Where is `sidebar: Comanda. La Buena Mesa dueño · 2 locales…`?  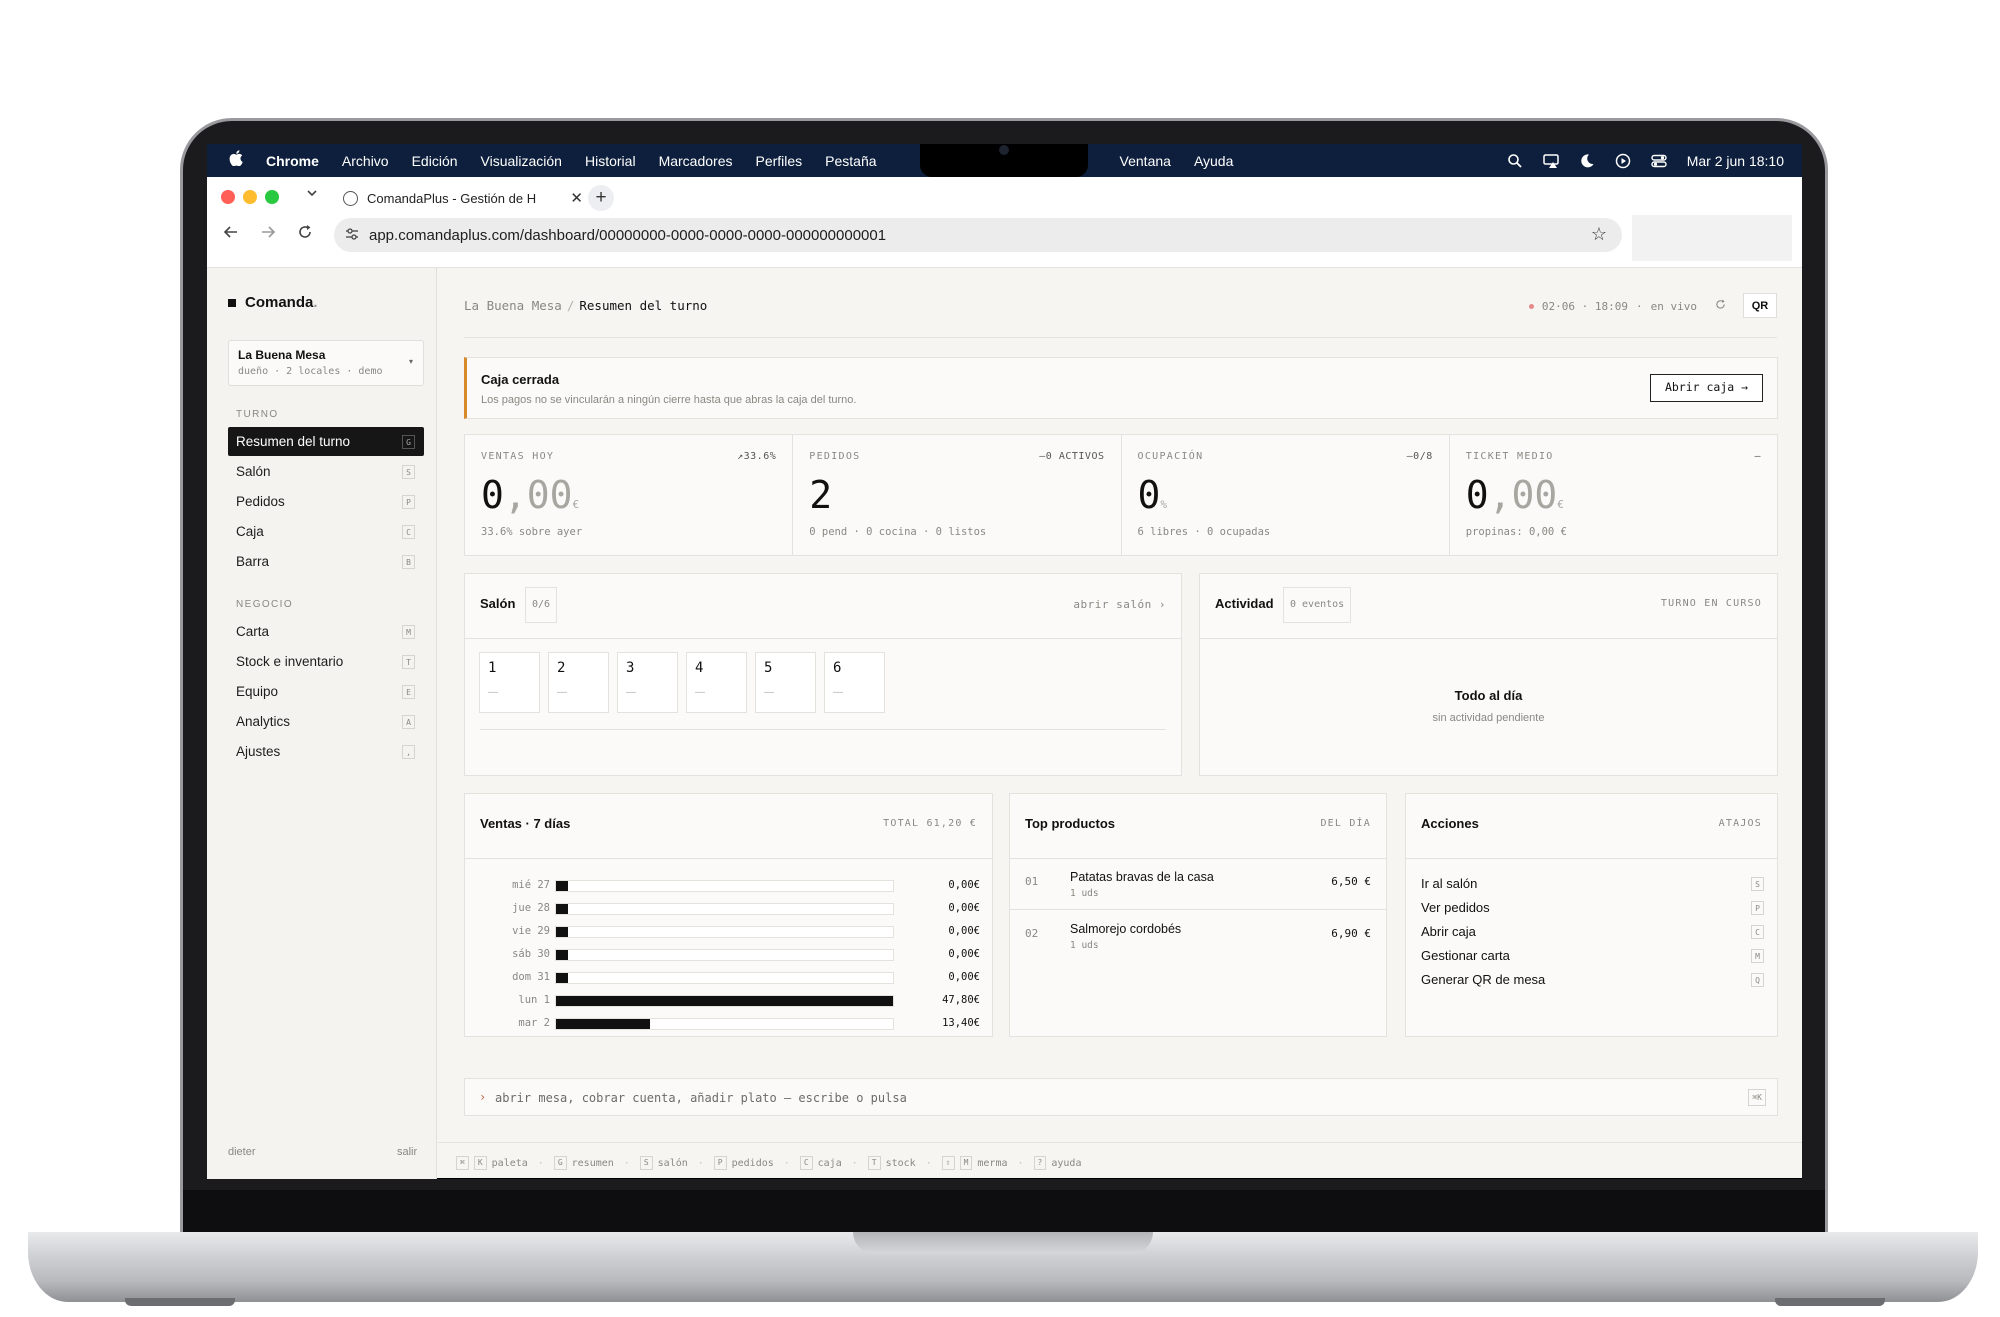
sidebar: Comanda. La Buena Mesa dueño · 2 locales… is located at coordinates (322, 723).